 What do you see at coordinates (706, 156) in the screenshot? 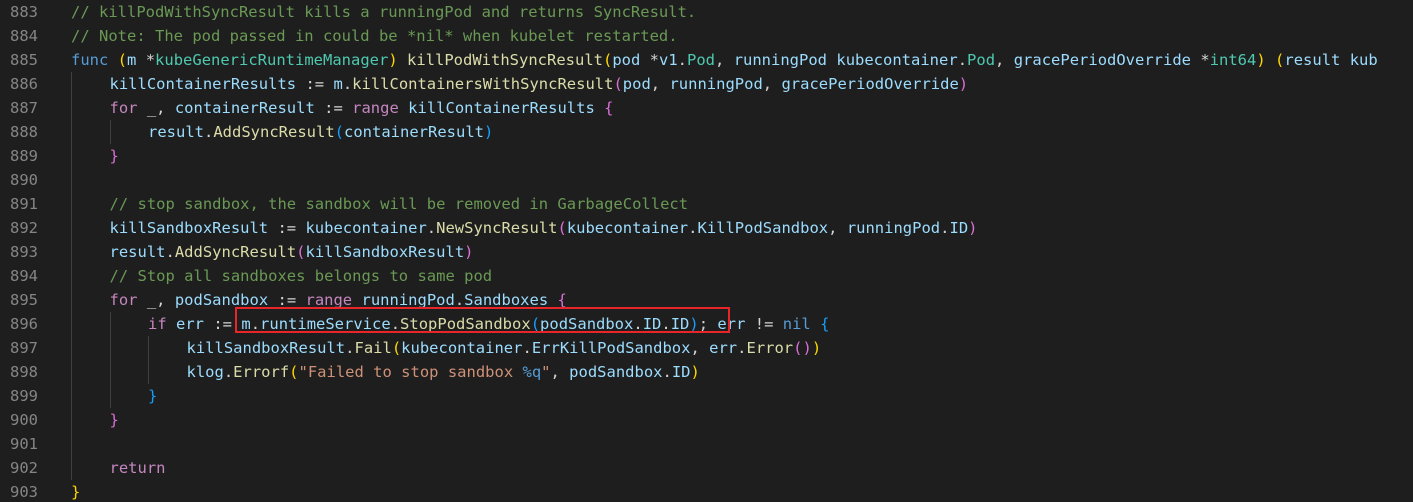
I see `code-line: 889}` at bounding box center [706, 156].